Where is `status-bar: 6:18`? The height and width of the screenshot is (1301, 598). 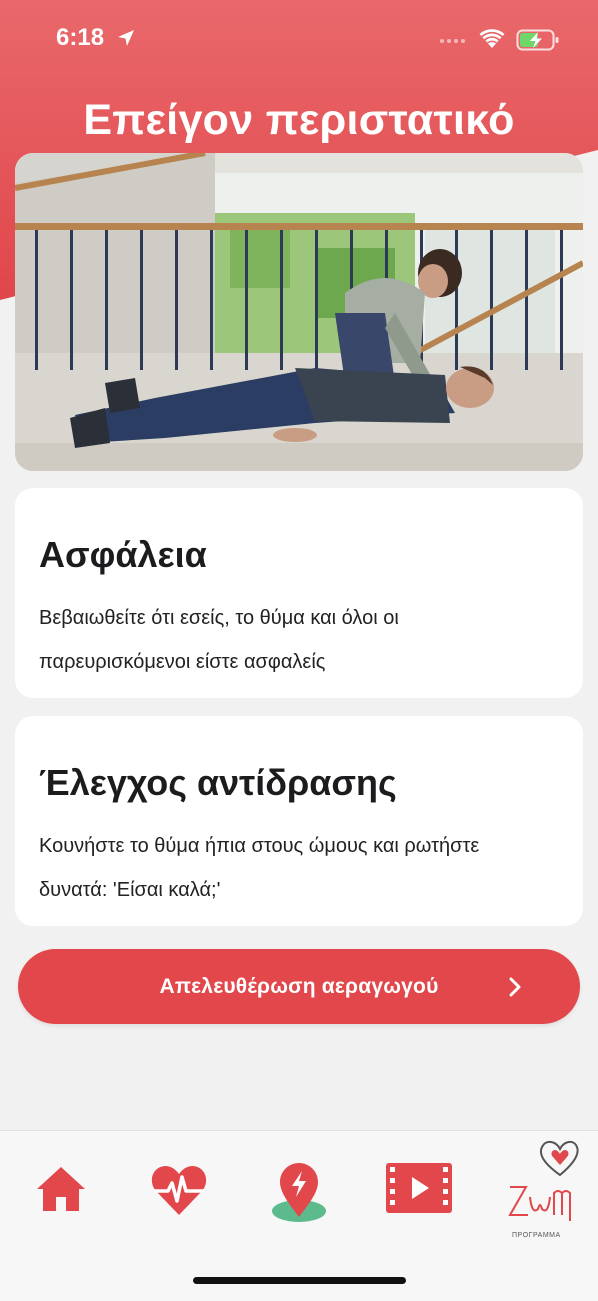 status-bar: 6:18 is located at coordinates (299, 40).